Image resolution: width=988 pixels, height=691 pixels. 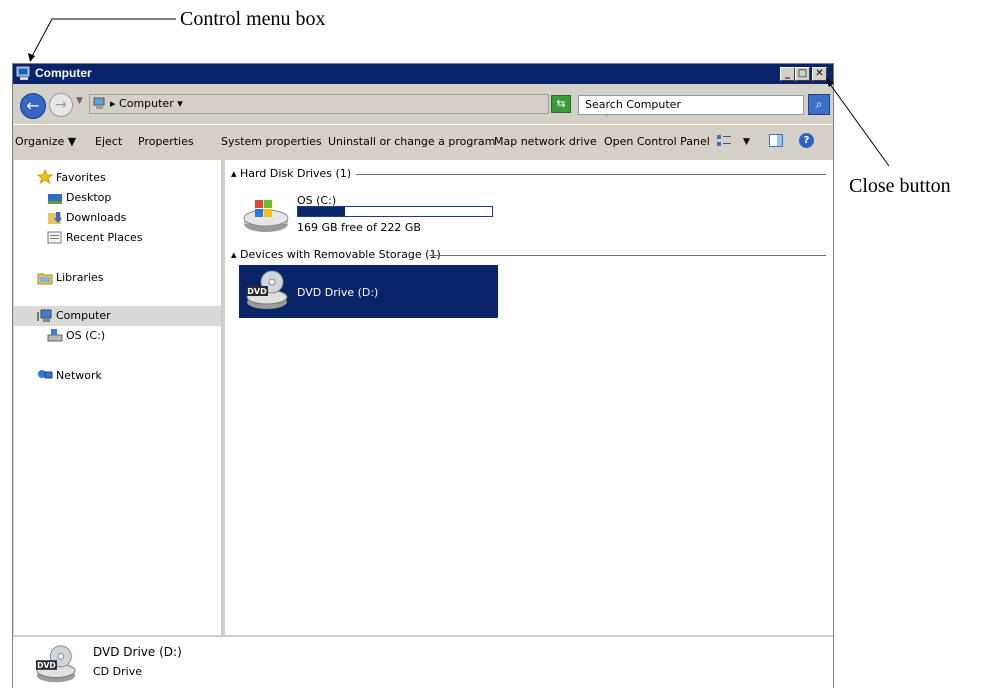 What do you see at coordinates (724, 140) in the screenshot?
I see `change-view-icon` at bounding box center [724, 140].